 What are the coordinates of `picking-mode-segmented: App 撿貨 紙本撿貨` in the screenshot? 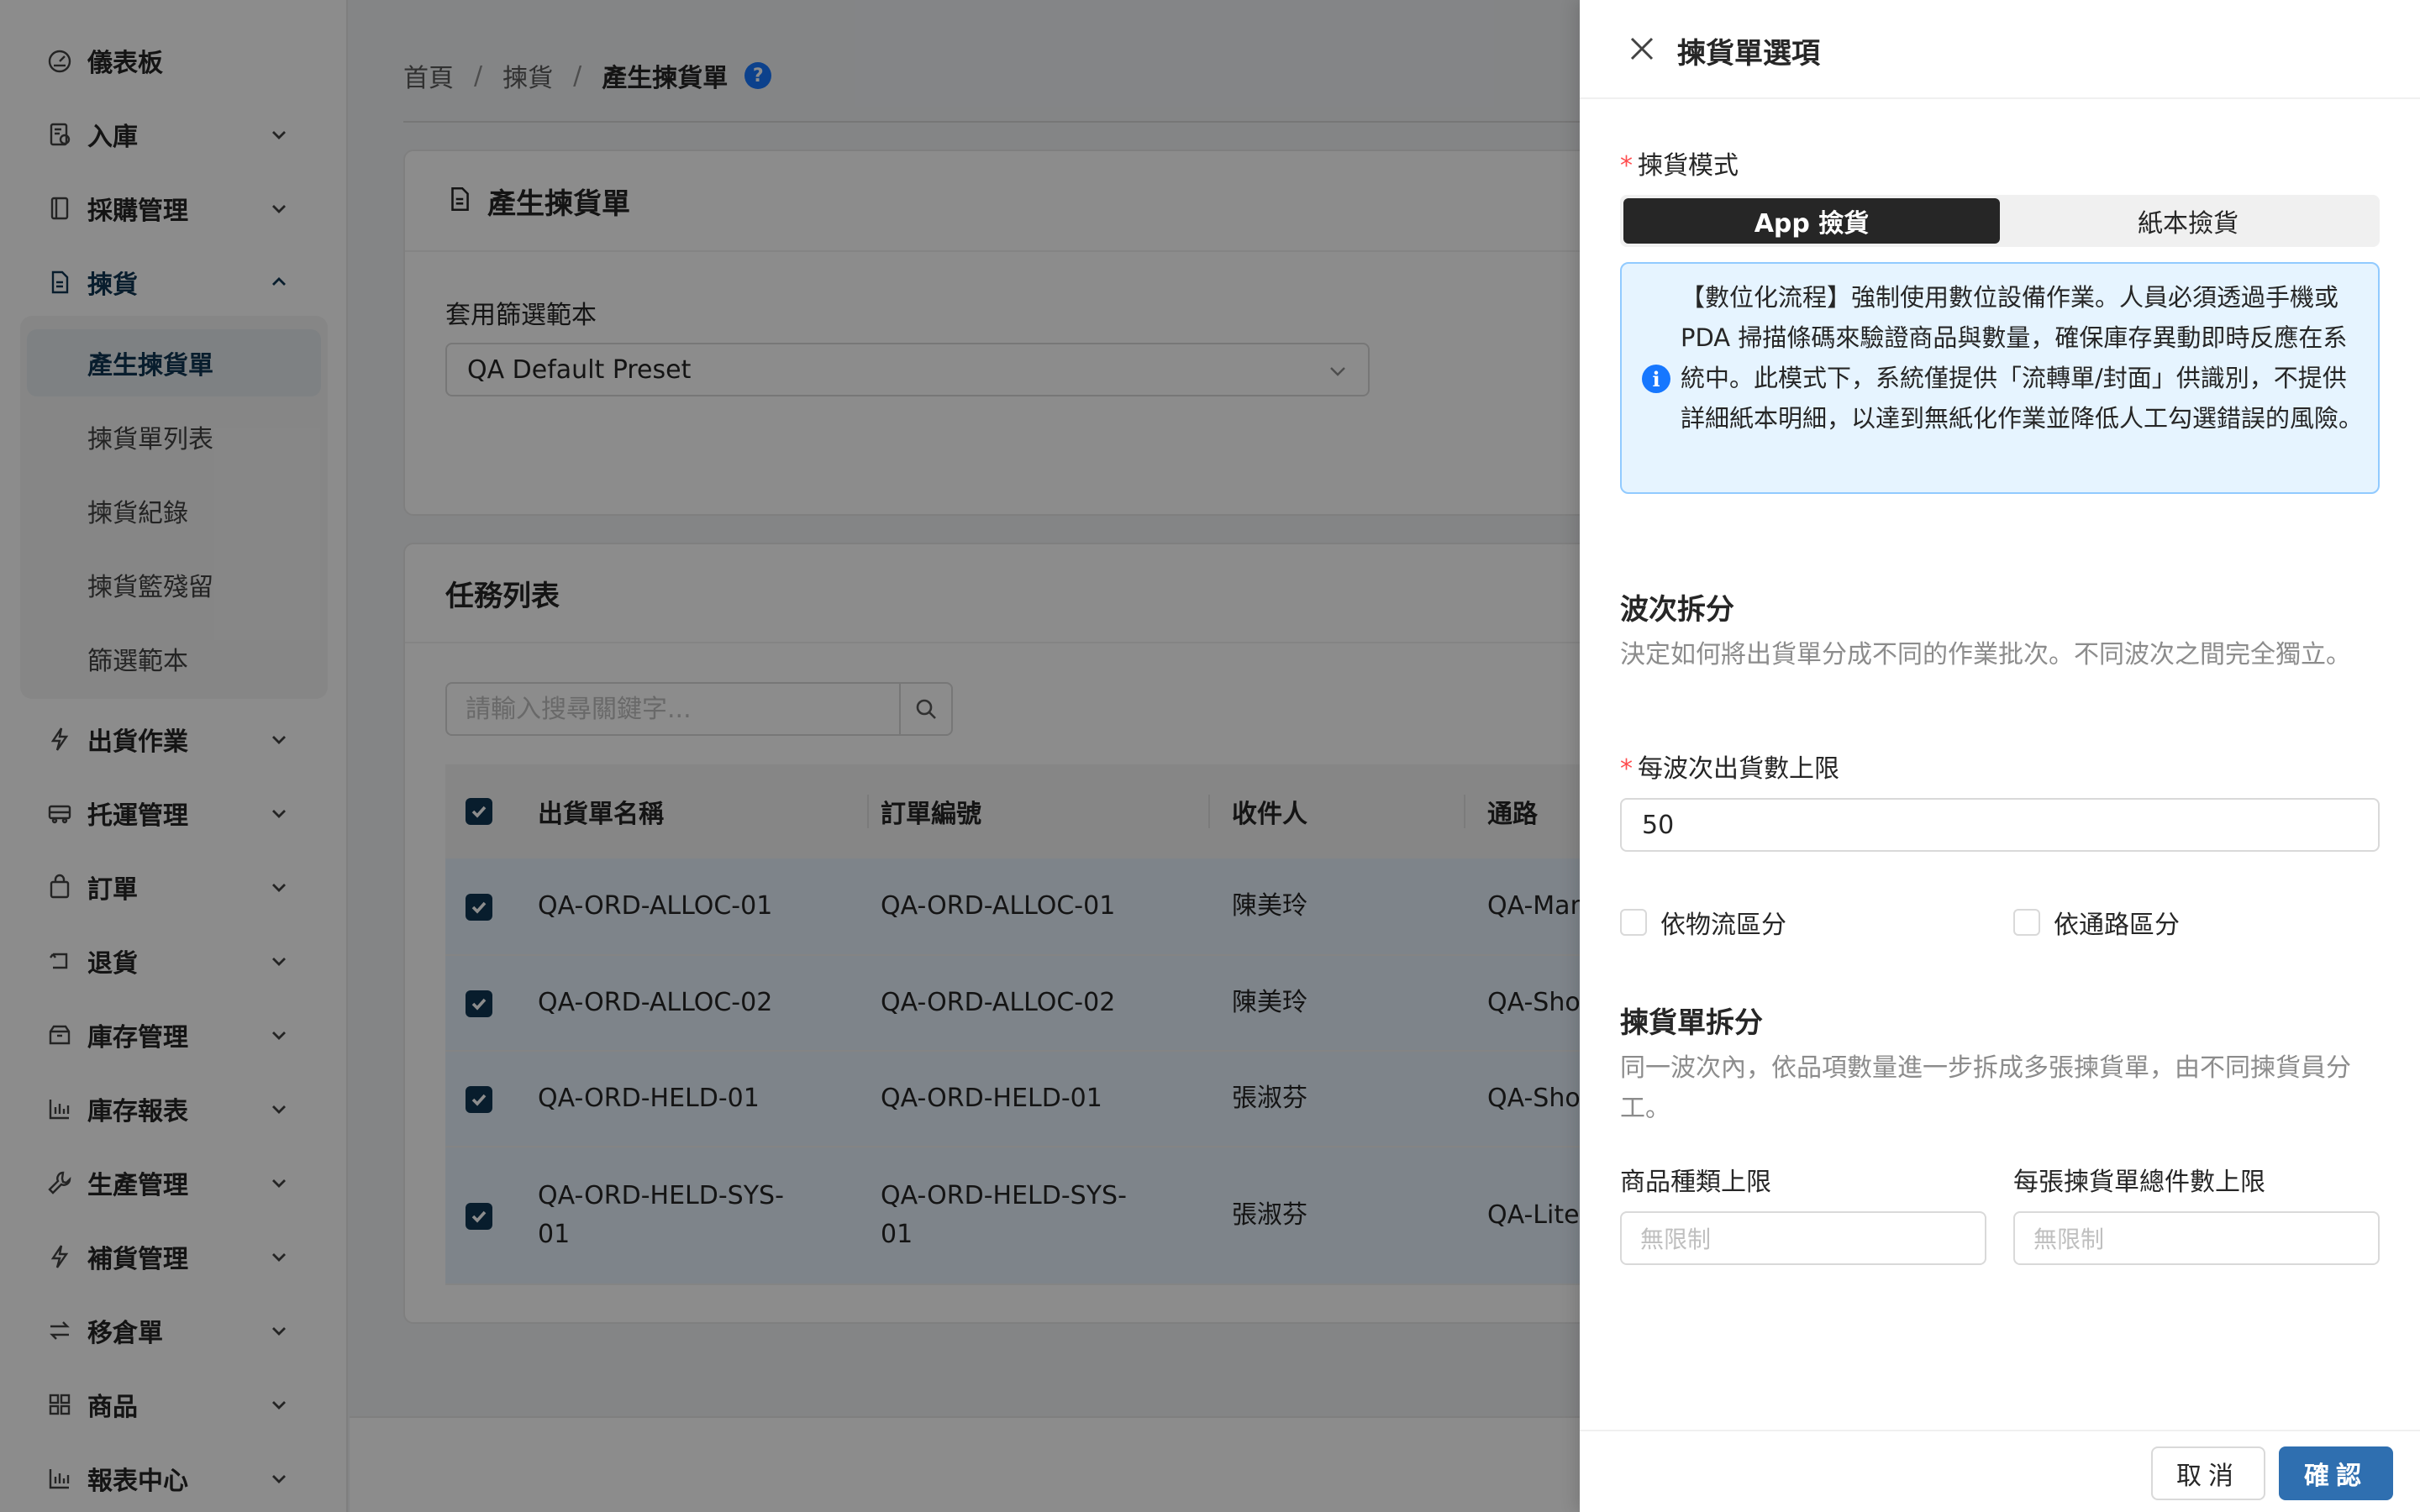 It's located at (2000, 221).